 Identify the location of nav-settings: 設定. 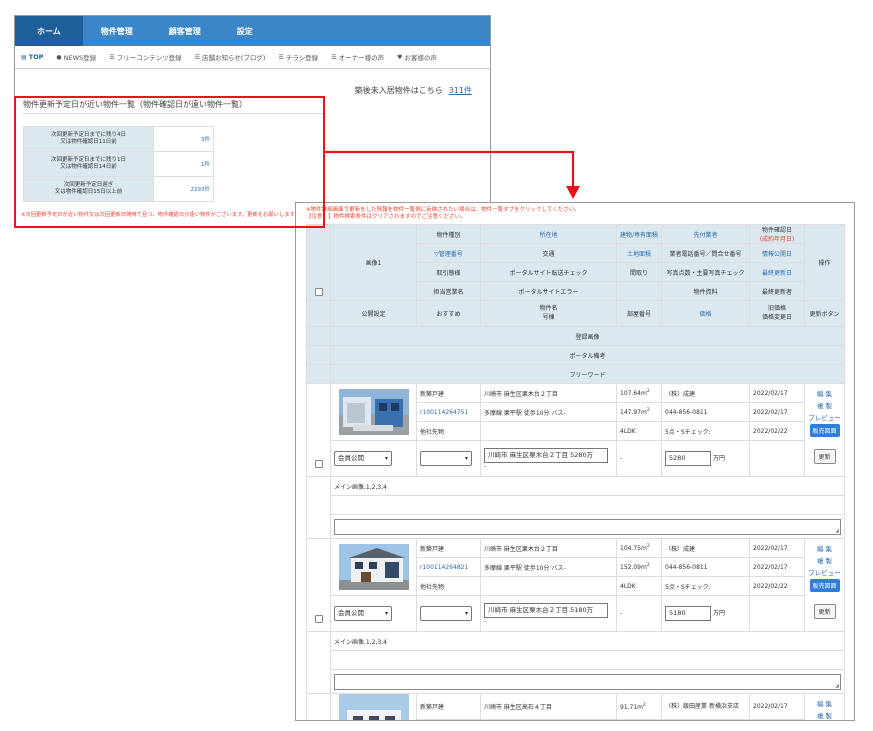
(245, 31).